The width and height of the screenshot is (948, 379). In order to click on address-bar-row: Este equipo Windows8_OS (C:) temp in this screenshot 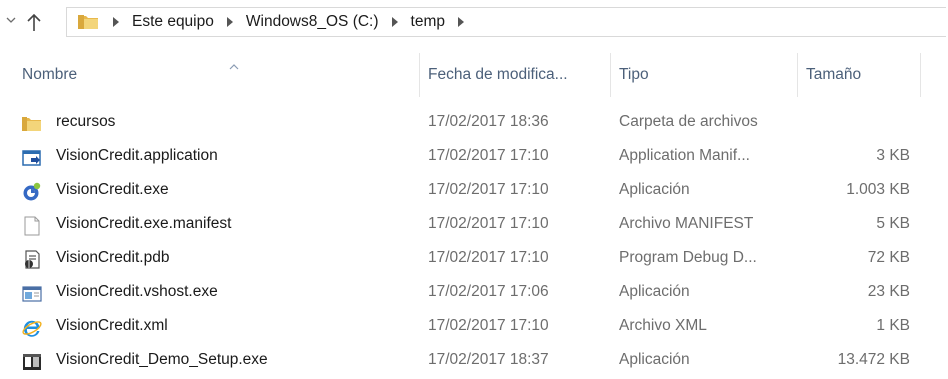, I will do `click(474, 22)`.